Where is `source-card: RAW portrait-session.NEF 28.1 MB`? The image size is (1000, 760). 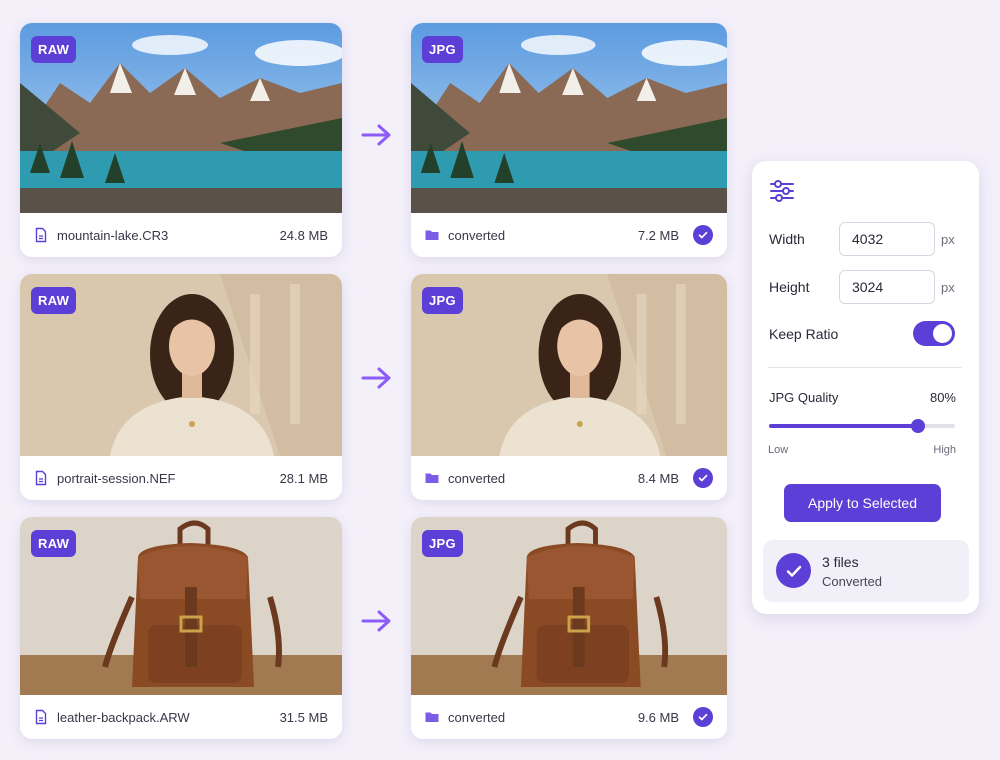
source-card: RAW portrait-session.NEF 28.1 MB is located at coordinates (181, 387).